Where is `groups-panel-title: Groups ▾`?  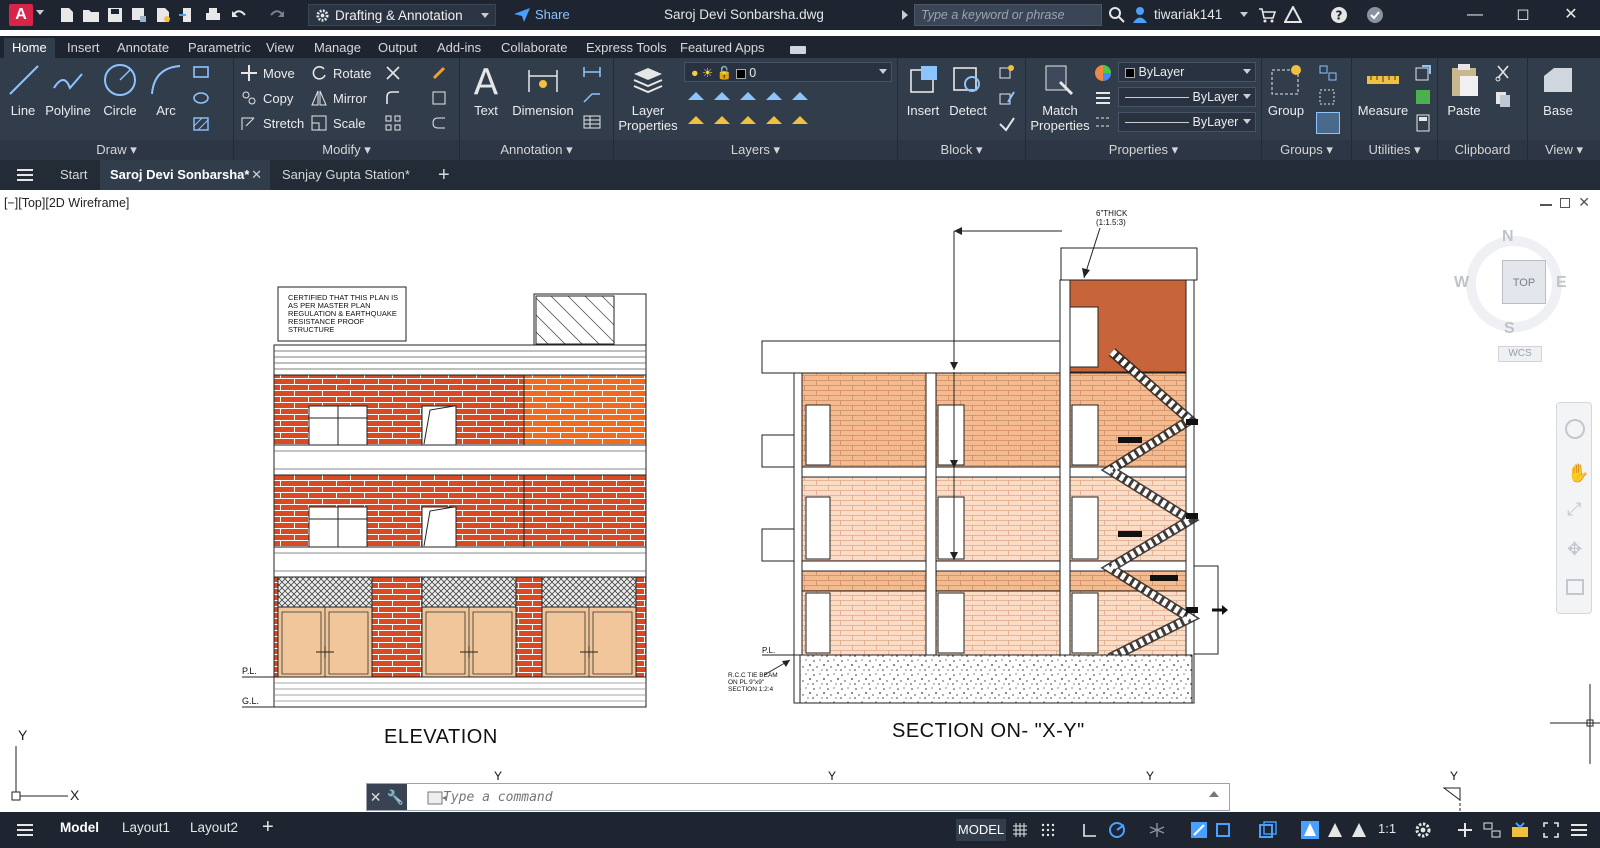
groups-panel-title: Groups ▾ is located at coordinates (1306, 150).